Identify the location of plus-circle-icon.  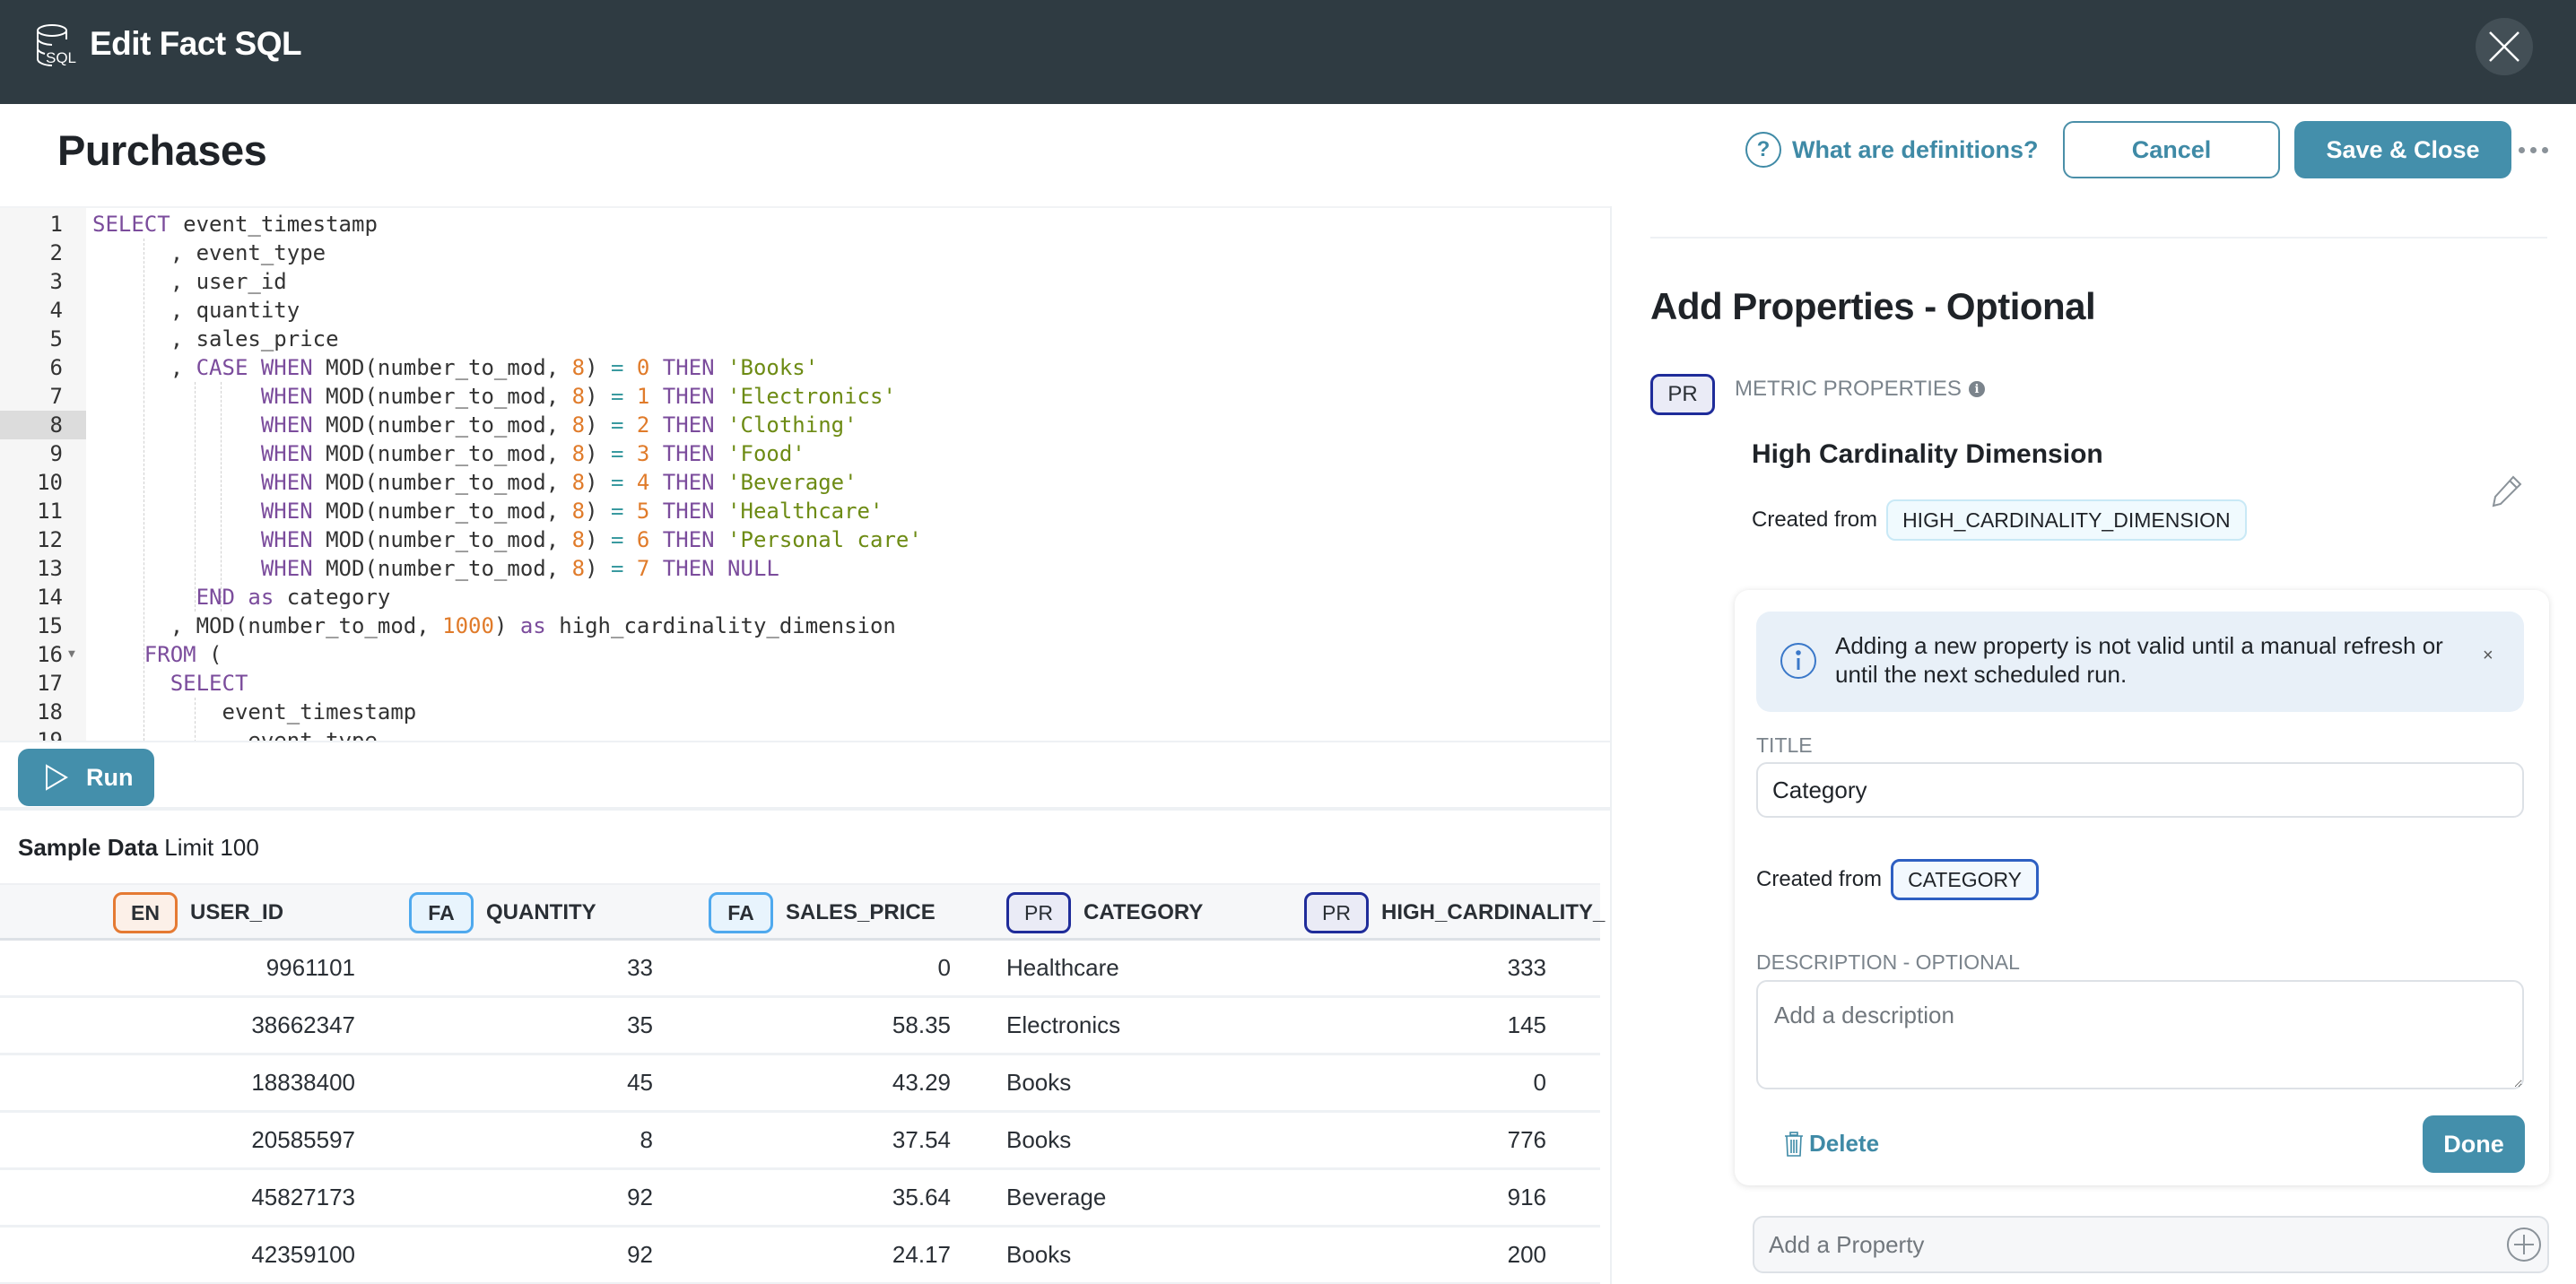
(2524, 1244).